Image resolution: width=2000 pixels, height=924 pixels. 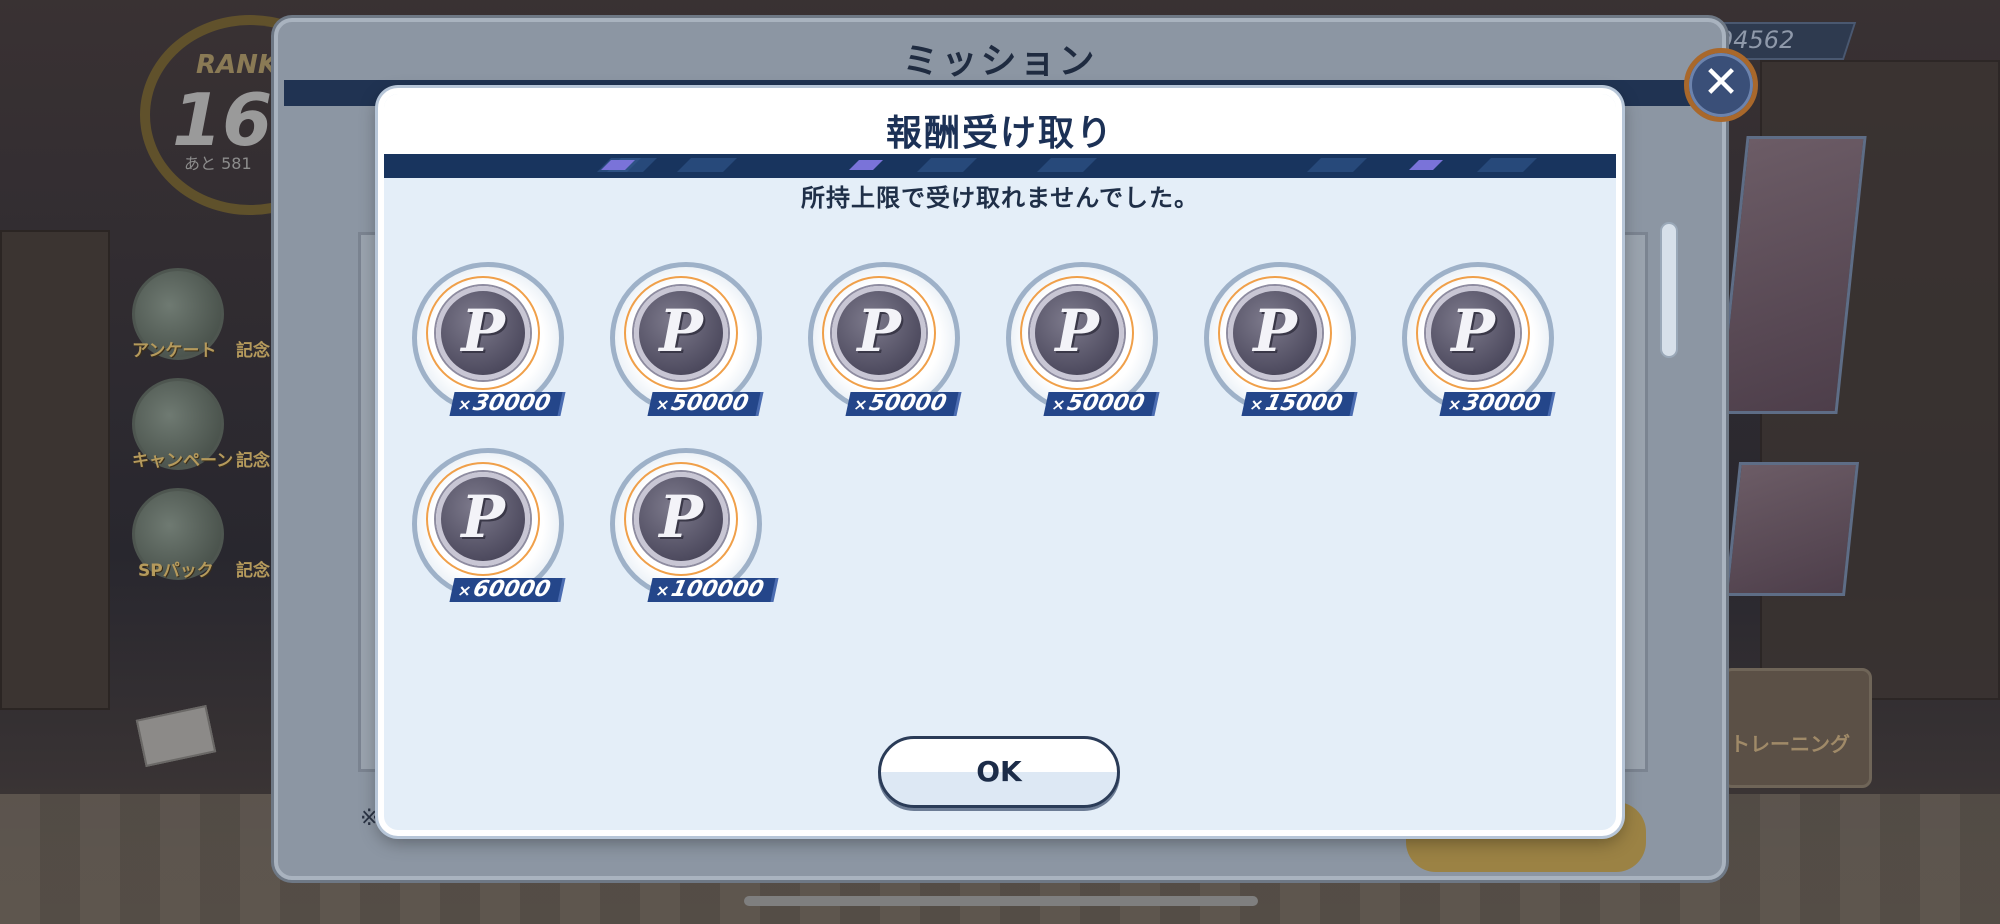 What do you see at coordinates (218, 163) in the screenshot?
I see `rank-next-text: あと 581` at bounding box center [218, 163].